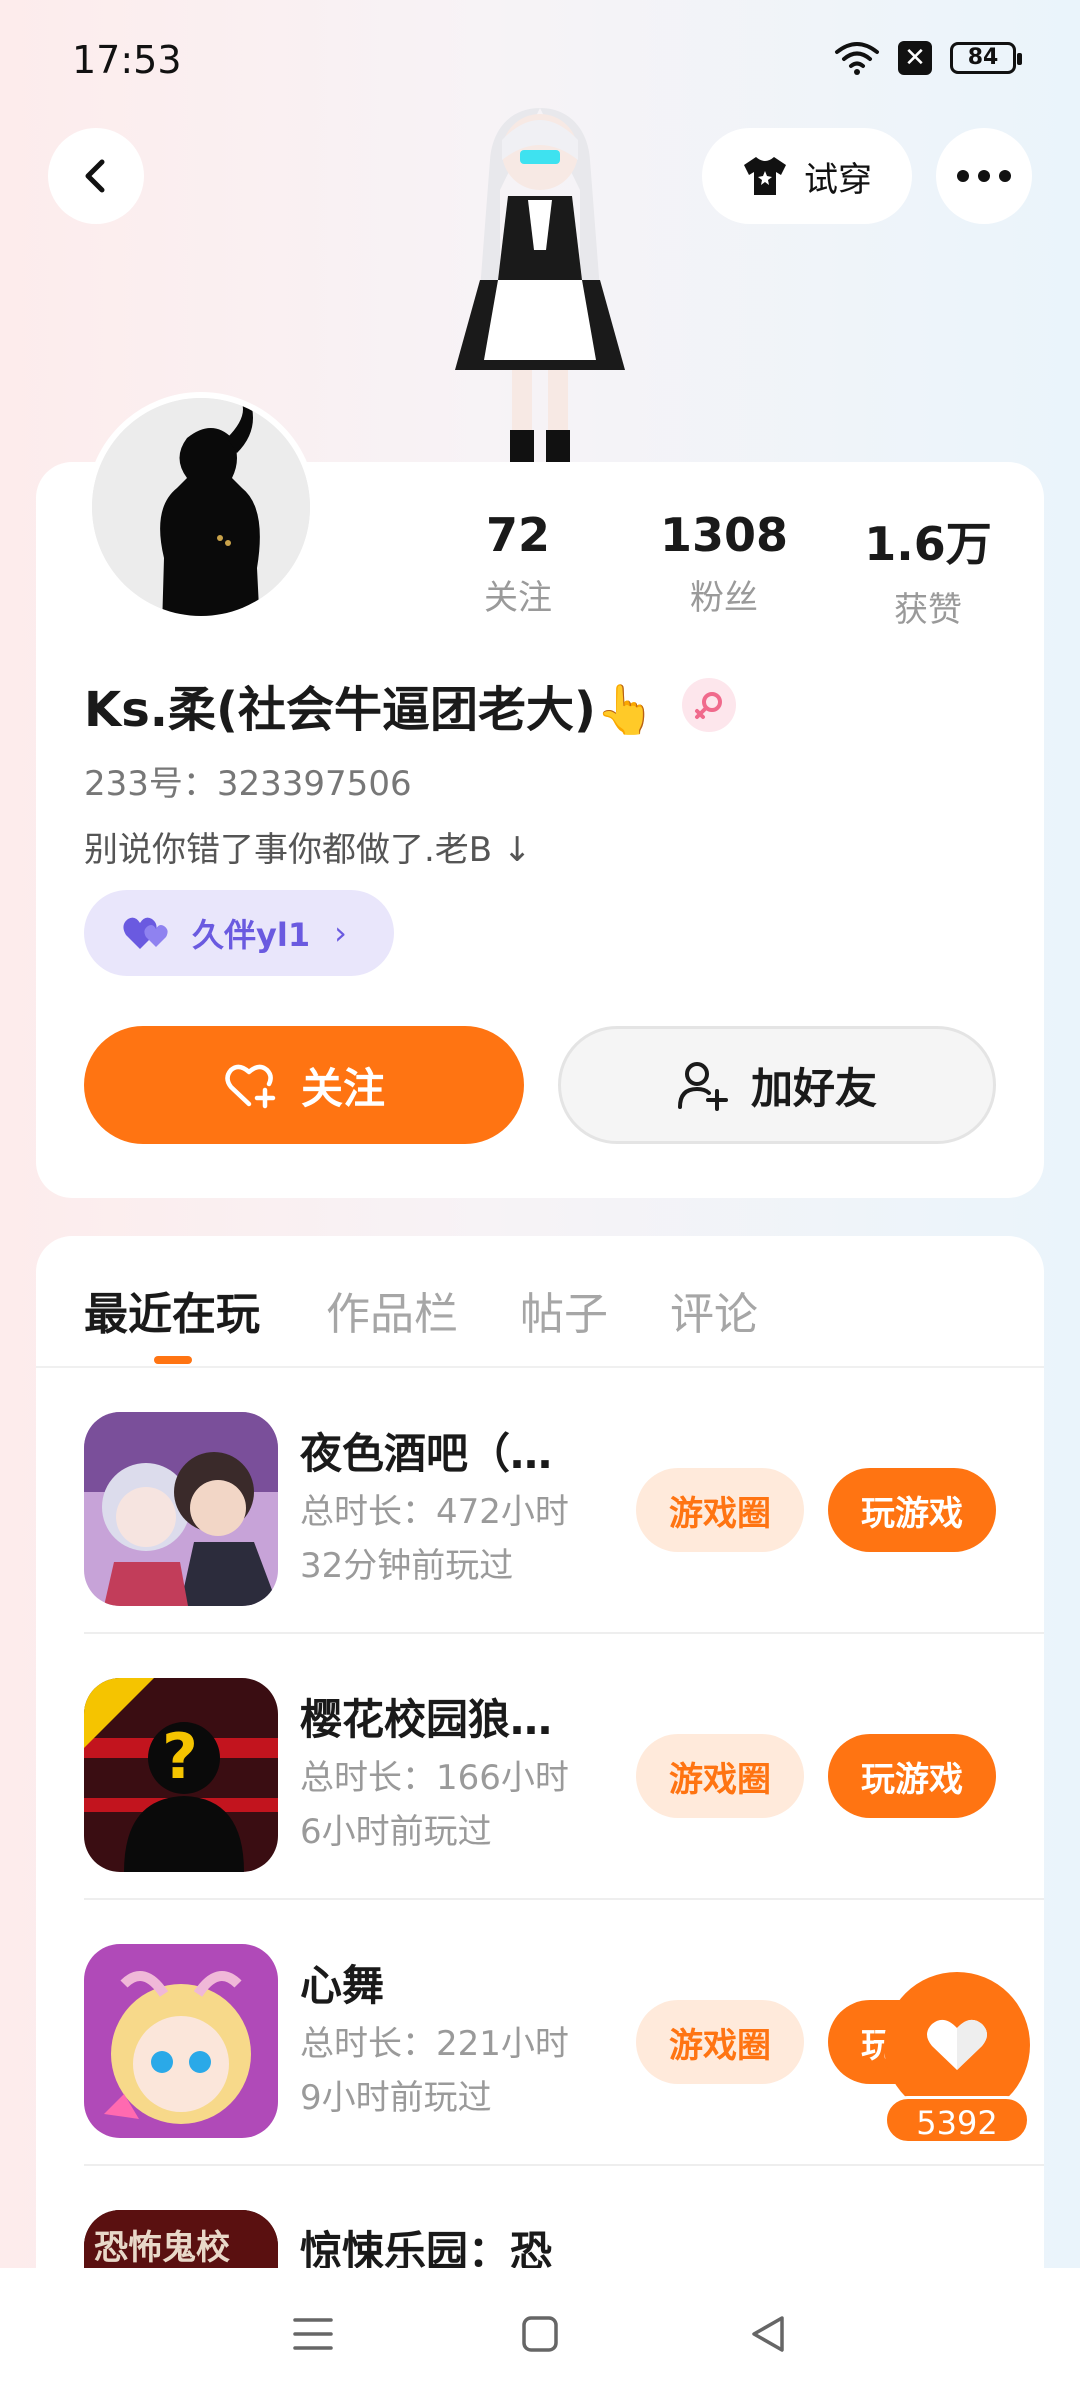 The height and width of the screenshot is (2400, 1080). I want to click on nav-back-button, so click(767, 2334).